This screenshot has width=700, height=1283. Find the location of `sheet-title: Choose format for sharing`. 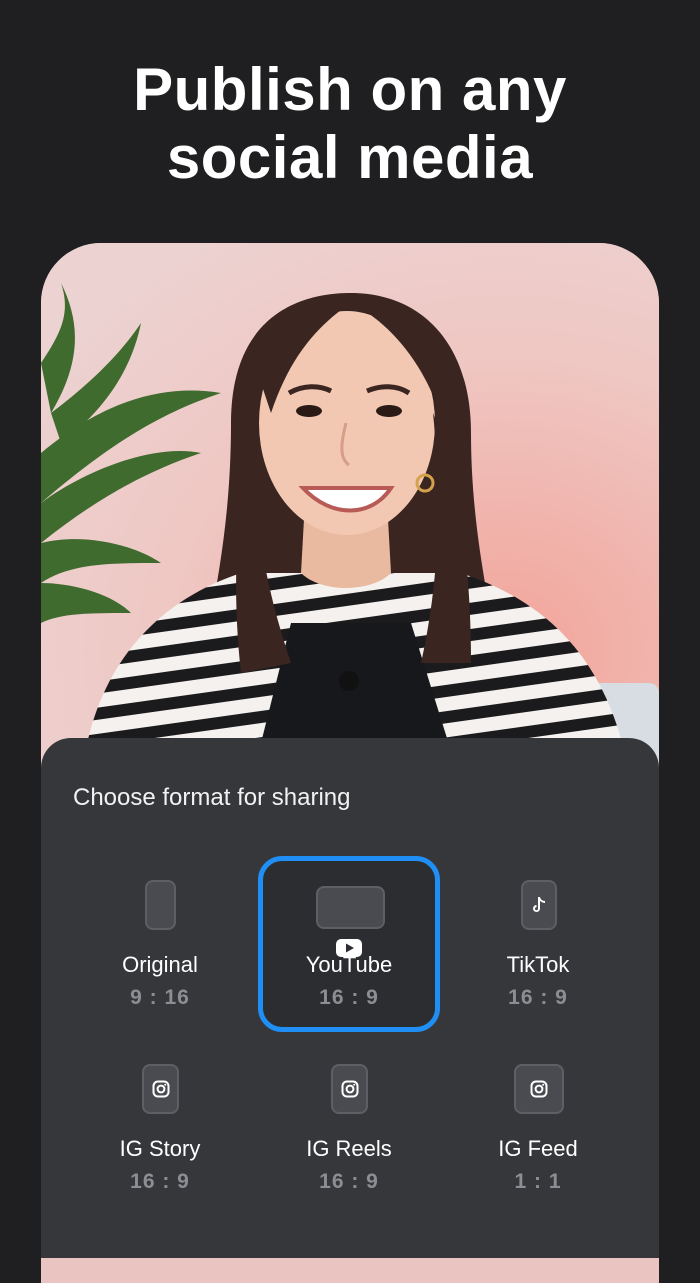

sheet-title: Choose format for sharing is located at coordinates (212, 797).